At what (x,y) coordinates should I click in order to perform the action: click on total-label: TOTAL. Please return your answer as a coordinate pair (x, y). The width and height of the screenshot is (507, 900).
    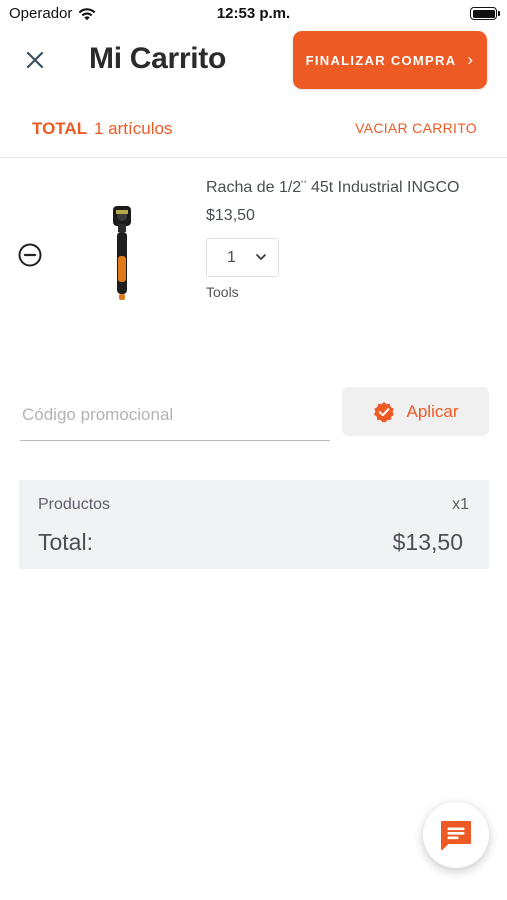
    Looking at the image, I should click on (60, 128).